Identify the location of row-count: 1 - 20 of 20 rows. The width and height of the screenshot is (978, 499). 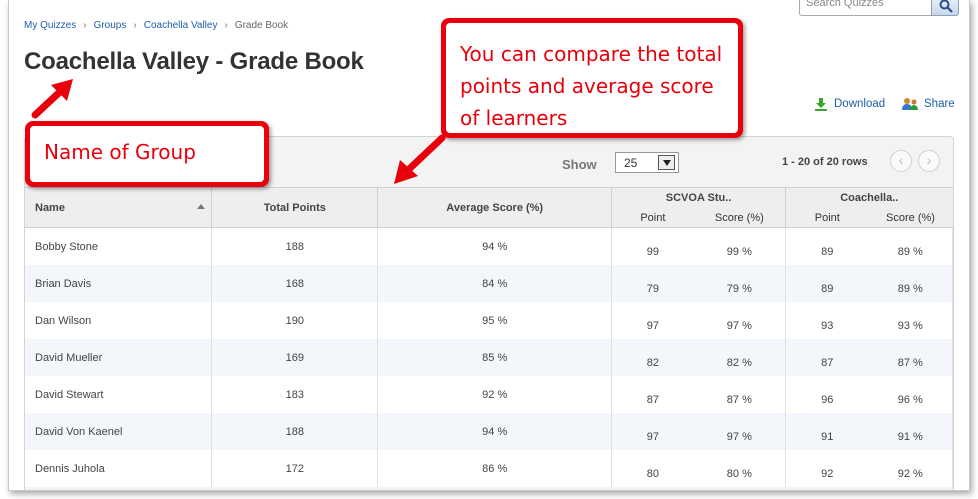
(825, 162).